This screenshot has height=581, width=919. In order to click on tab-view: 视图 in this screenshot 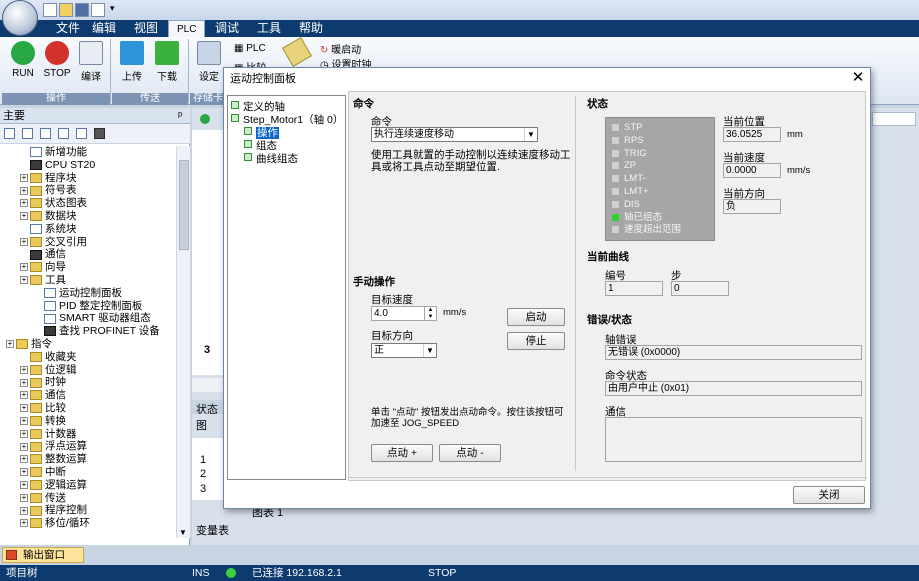, I will do `click(146, 28)`.